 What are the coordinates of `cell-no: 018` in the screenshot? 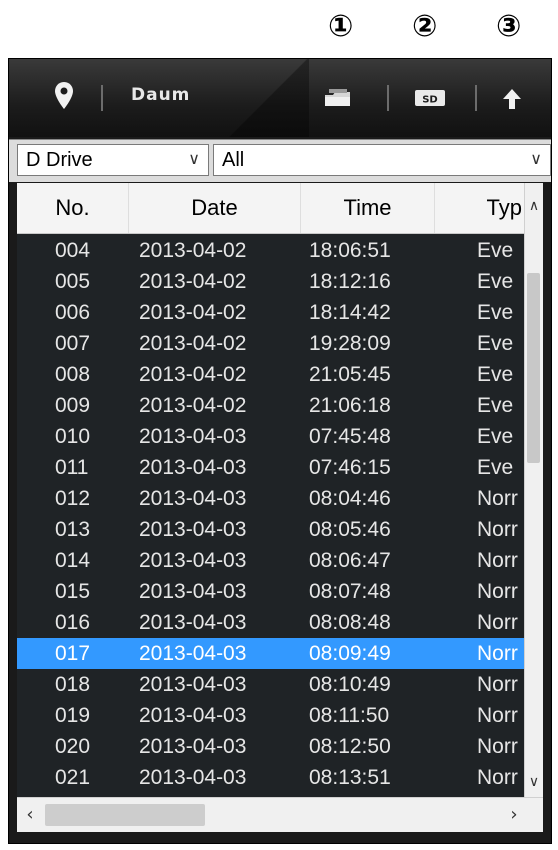 It's located at (73, 684).